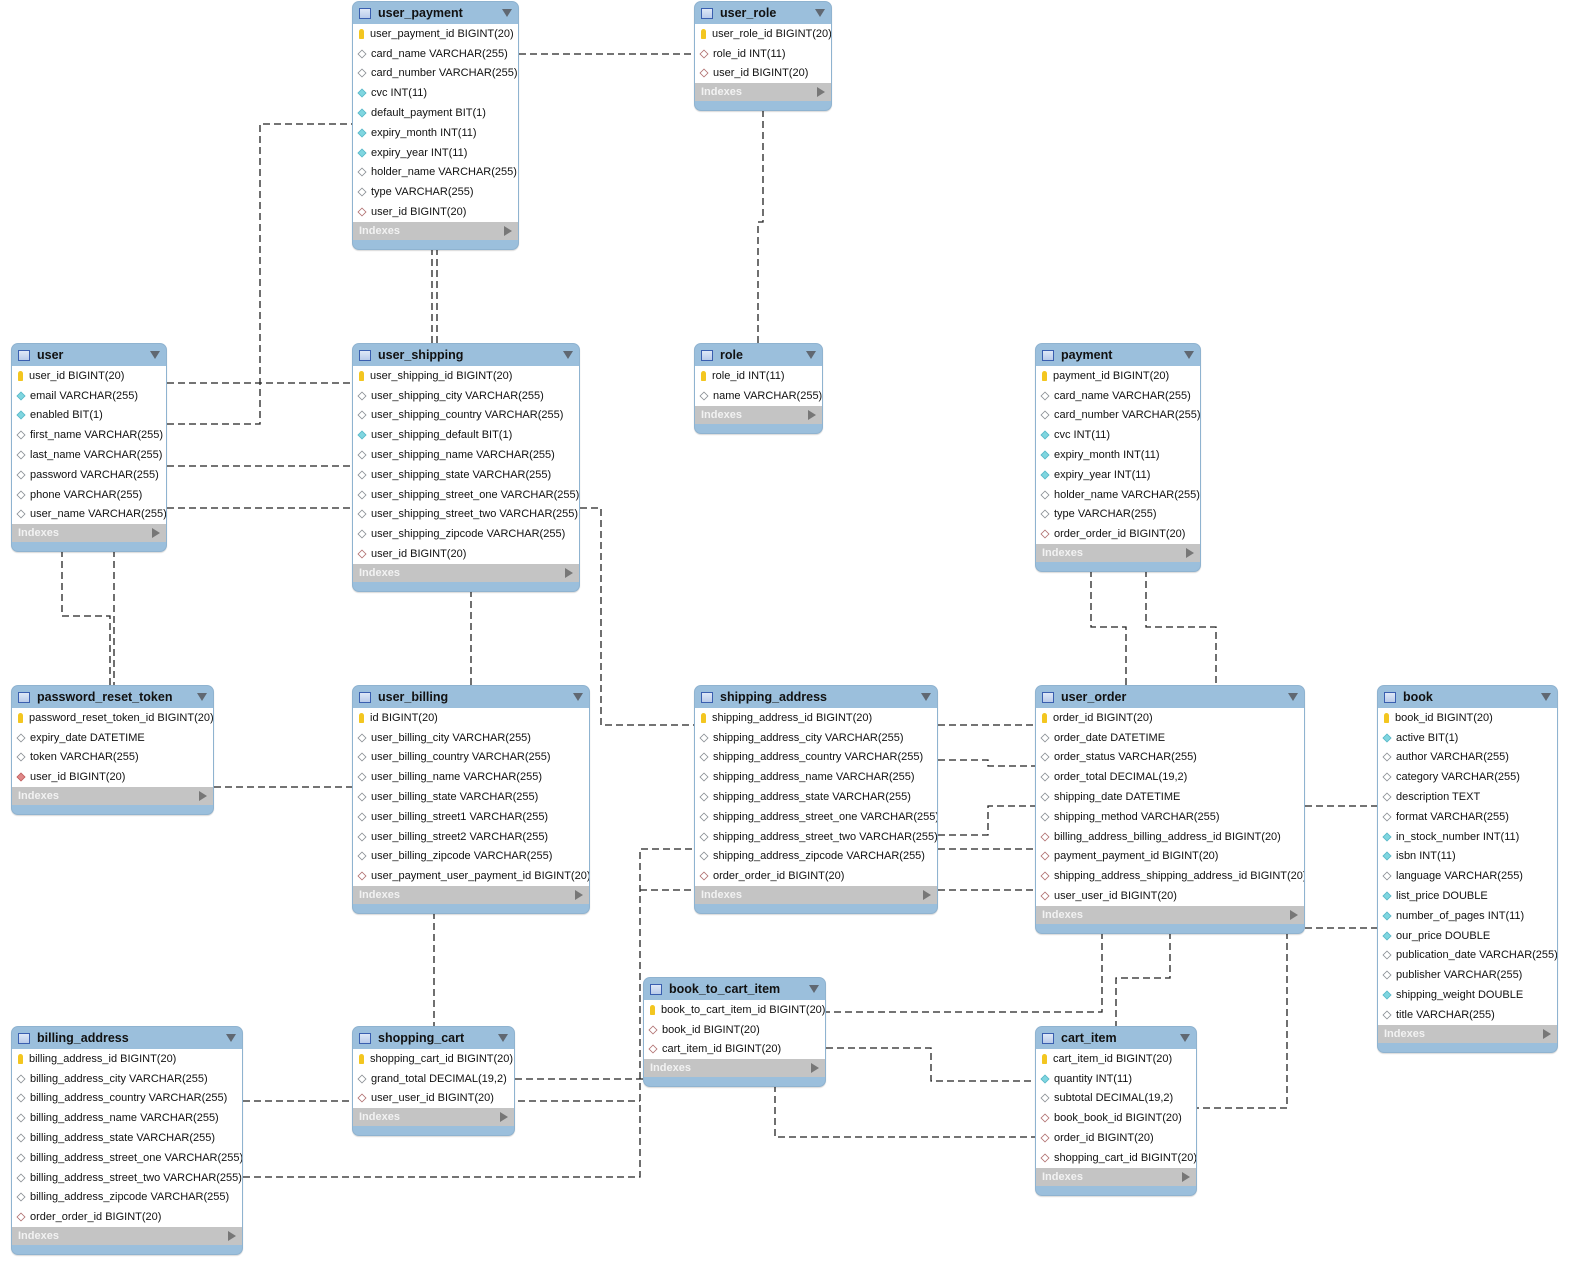  What do you see at coordinates (1467, 975) in the screenshot?
I see `column-row: publisher VARCHAR(255)` at bounding box center [1467, 975].